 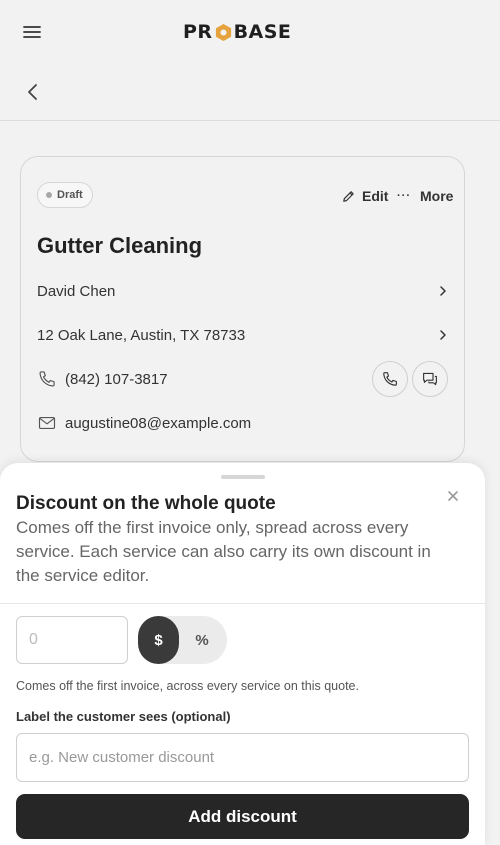 I want to click on edit-button: Edit, so click(x=364, y=196).